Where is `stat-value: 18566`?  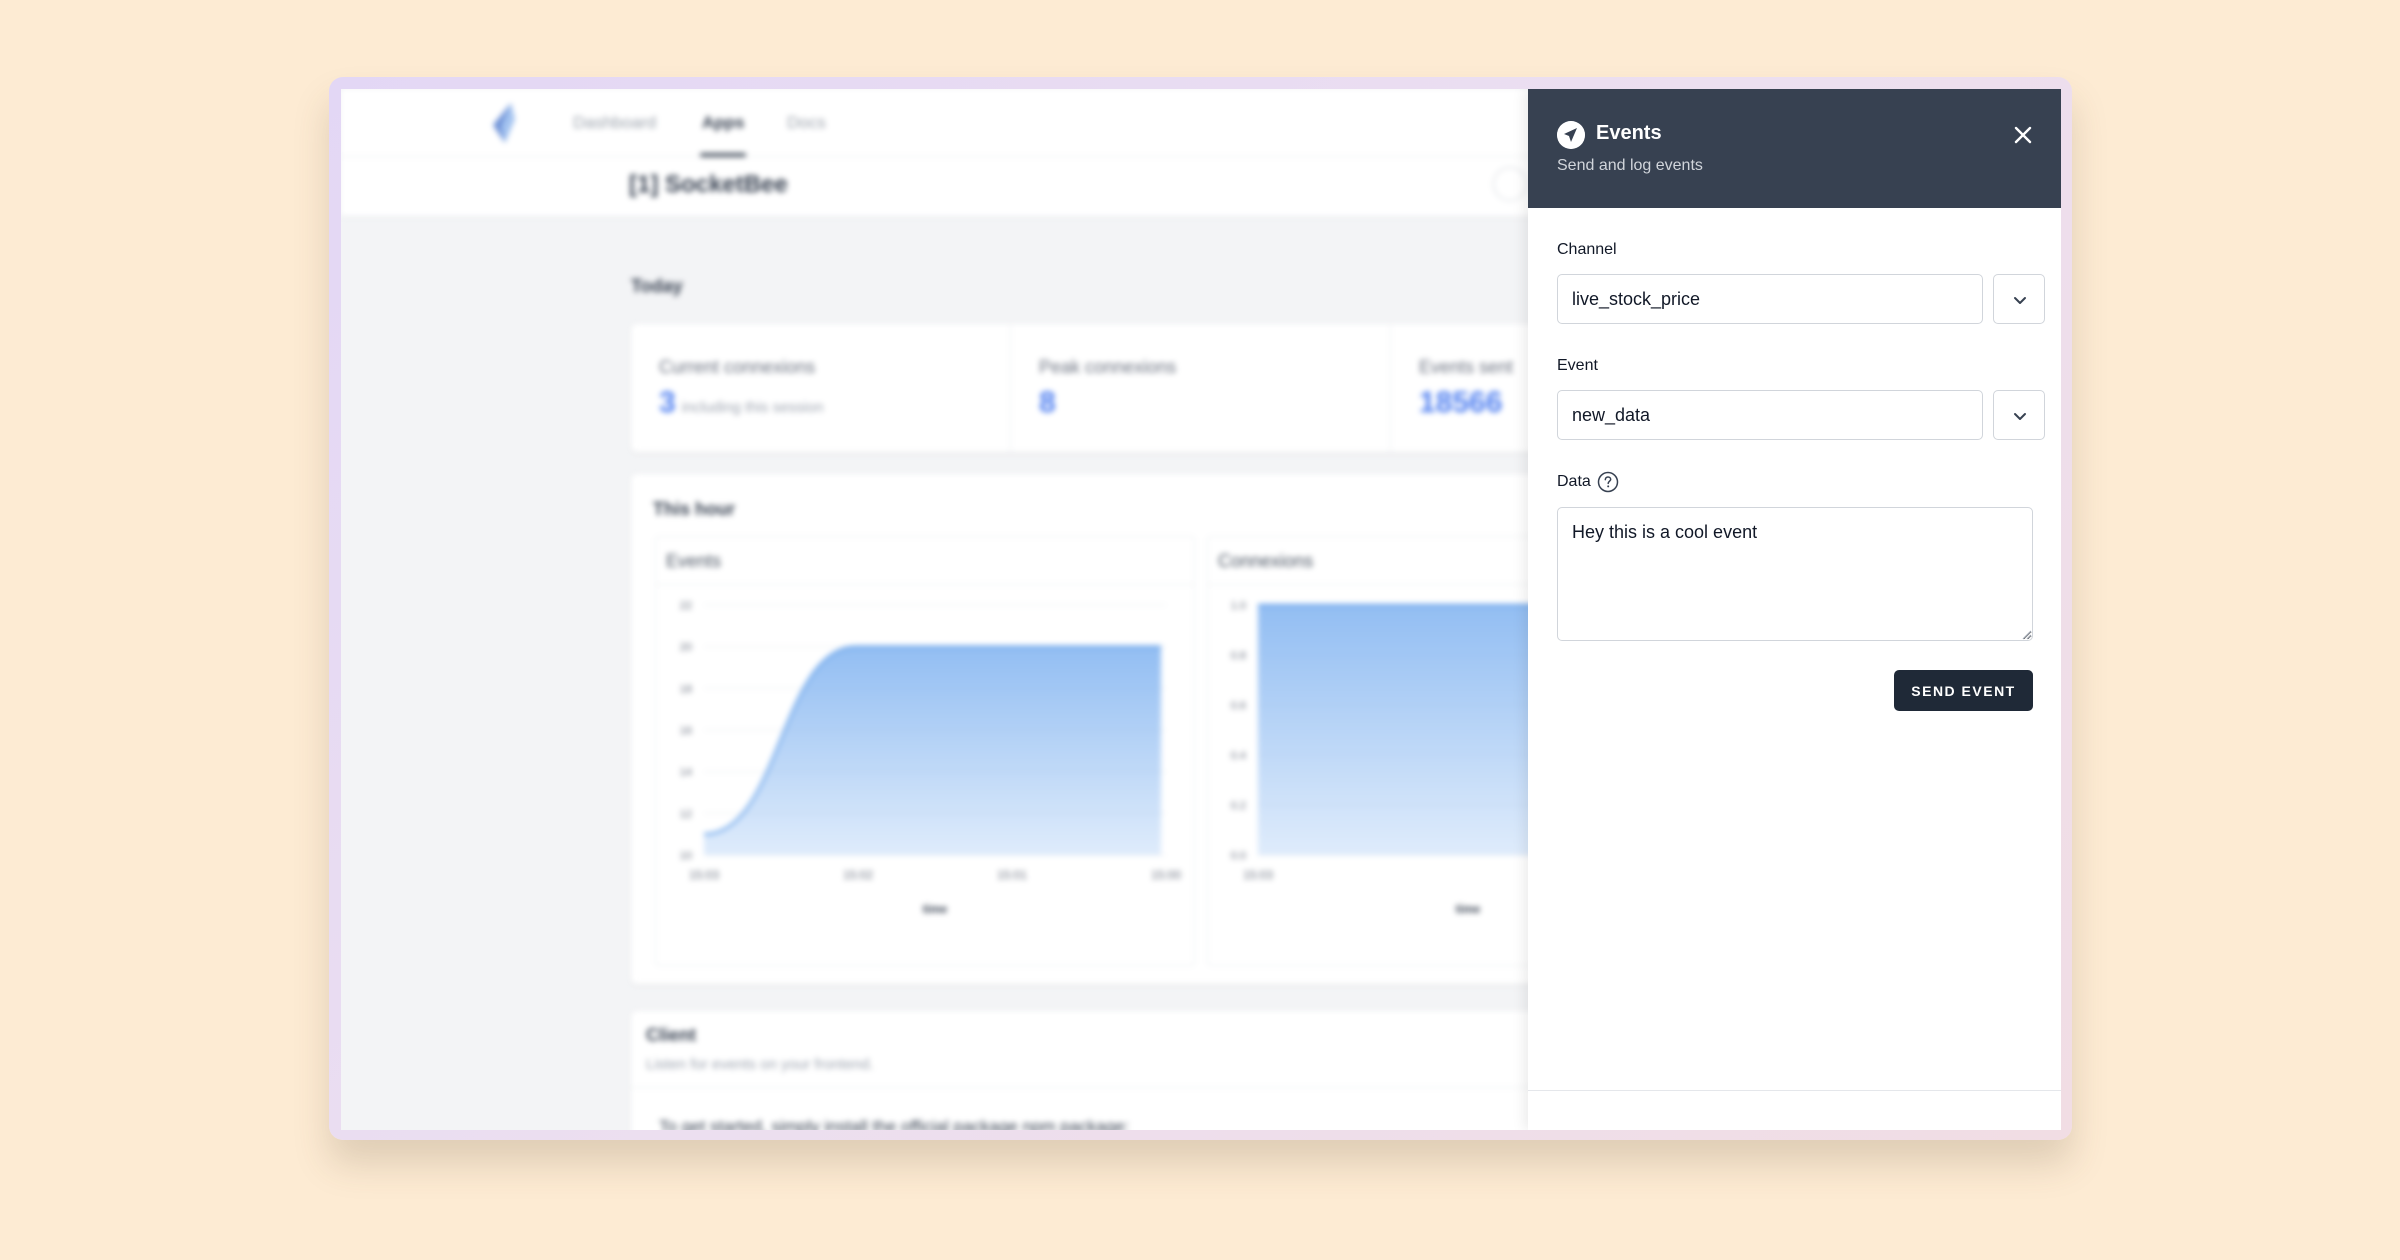
stat-value: 18566 is located at coordinates (1461, 402).